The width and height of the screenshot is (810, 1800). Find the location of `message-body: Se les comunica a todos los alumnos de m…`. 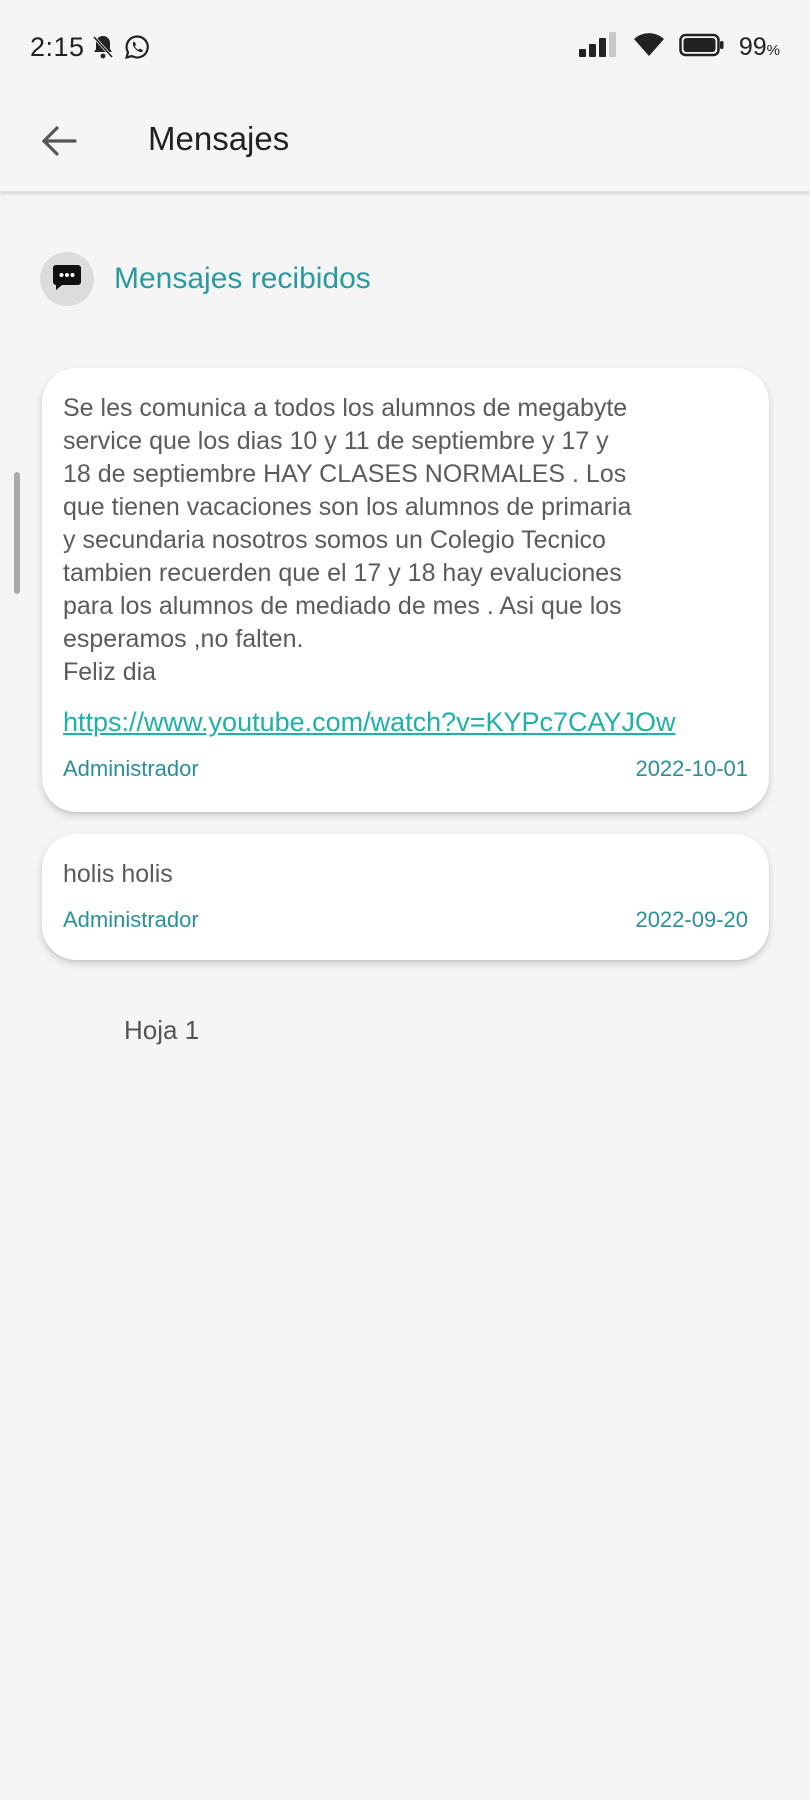

message-body: Se les comunica a todos los alumnos de m… is located at coordinates (347, 540).